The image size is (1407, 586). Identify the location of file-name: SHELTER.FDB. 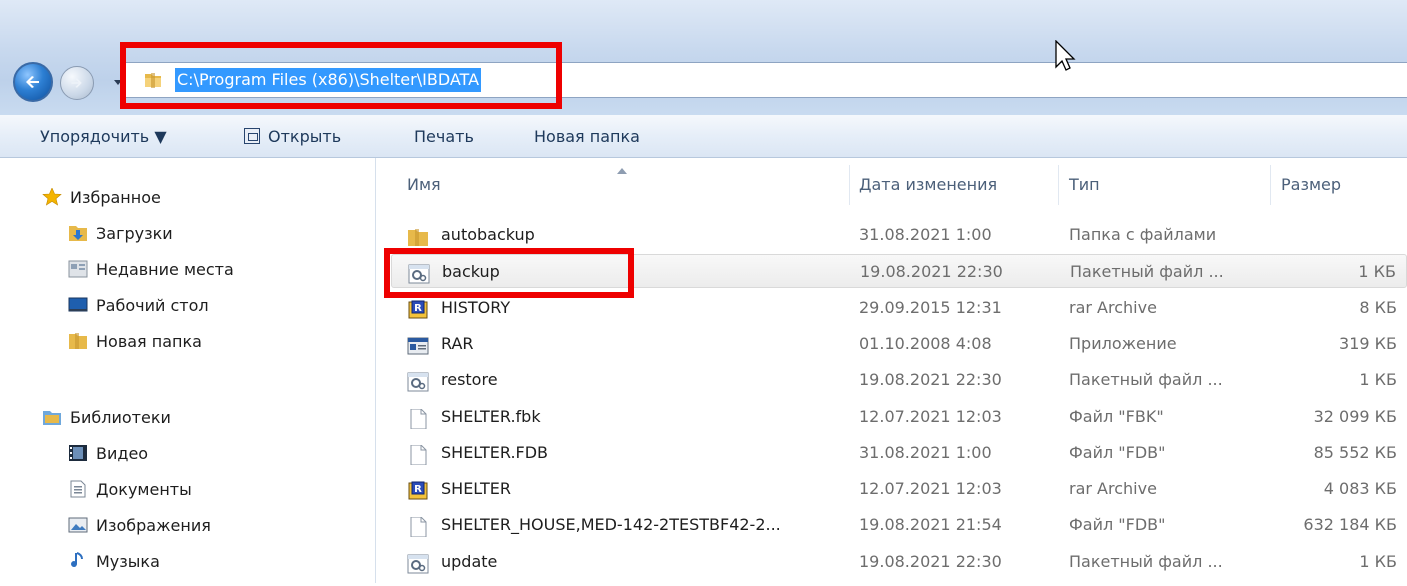
(495, 452).